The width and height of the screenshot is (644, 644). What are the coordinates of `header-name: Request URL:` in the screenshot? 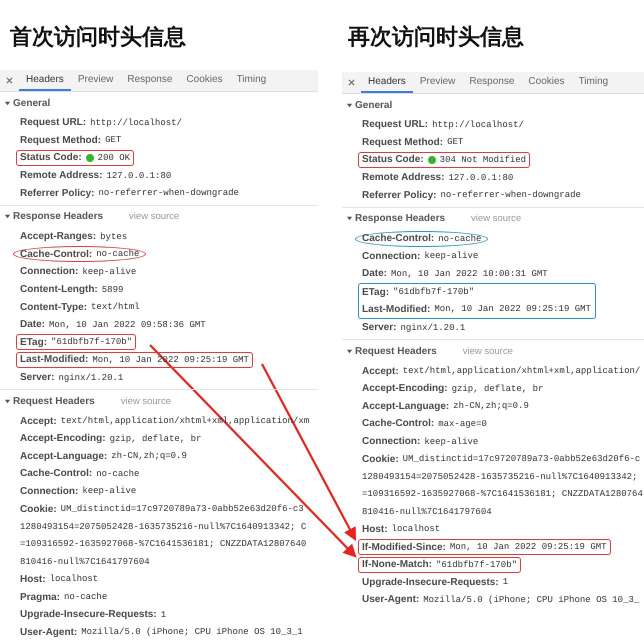 It's located at (53, 122).